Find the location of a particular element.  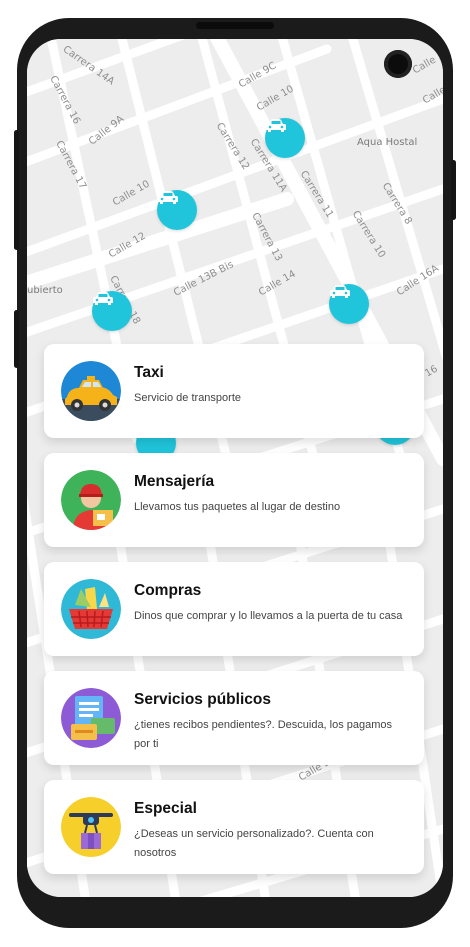

courier-icon is located at coordinates (91, 500).